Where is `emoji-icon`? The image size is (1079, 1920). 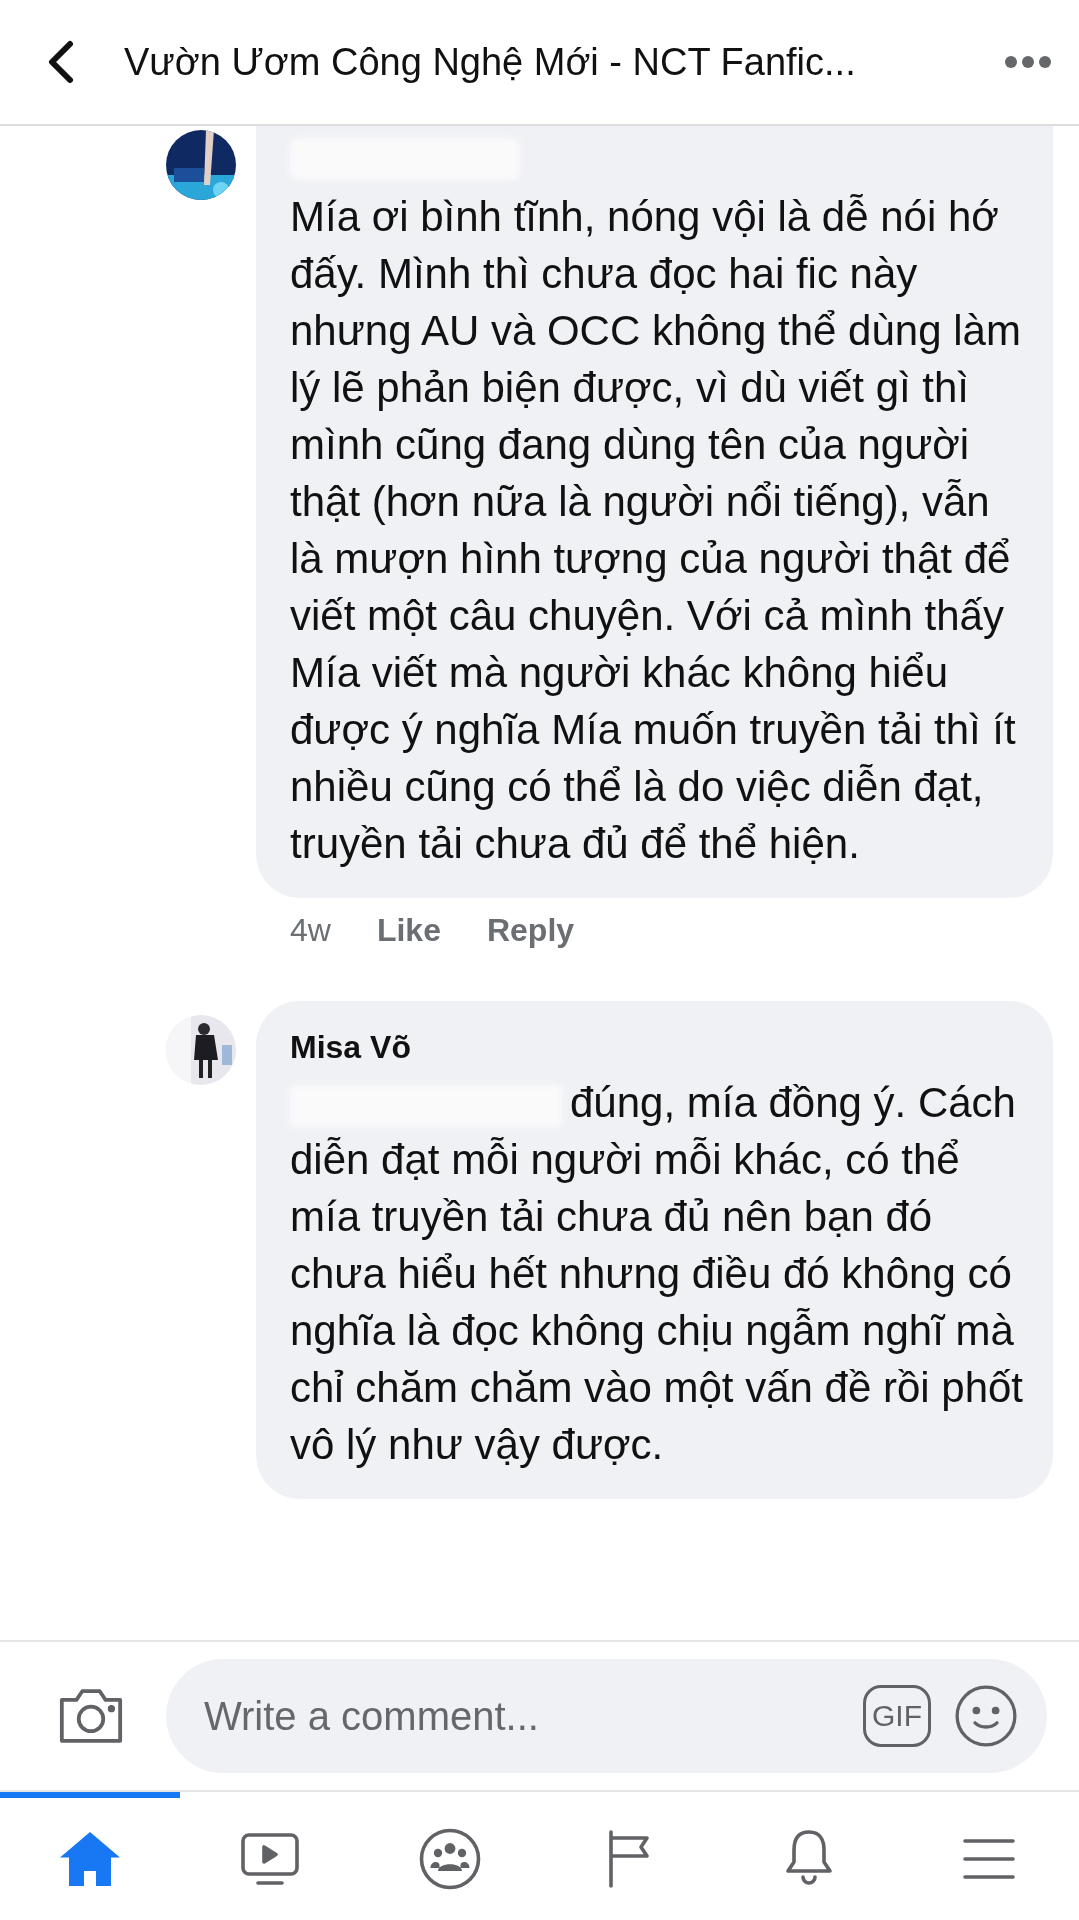
emoji-icon is located at coordinates (986, 1716).